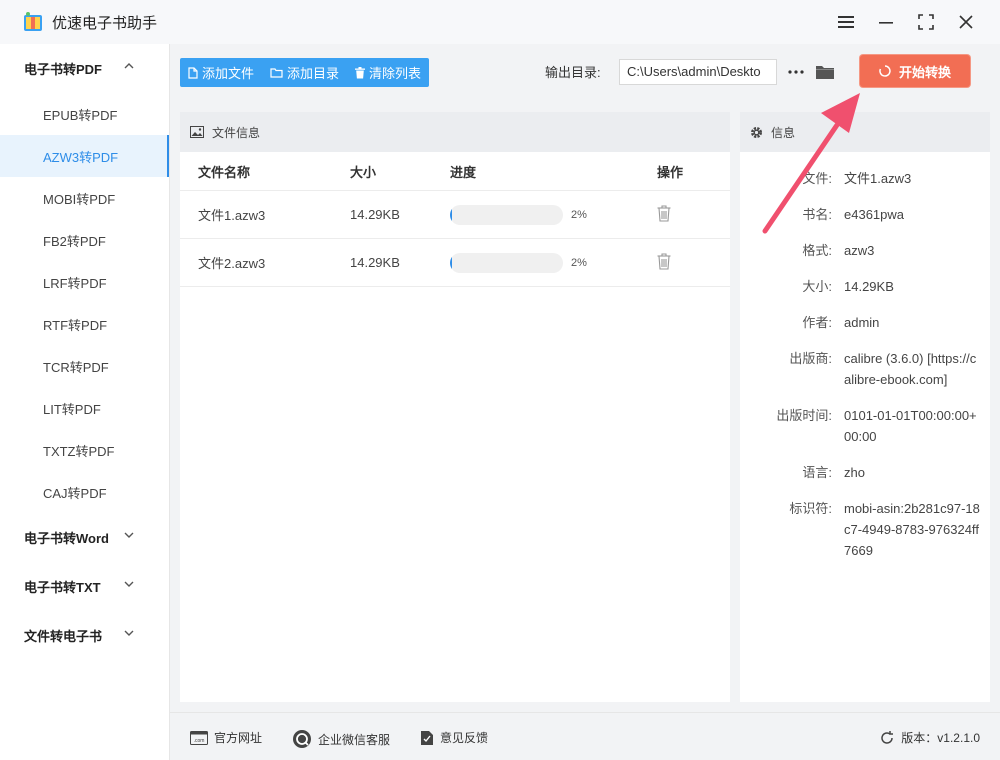  I want to click on meta-label: 书名:, so click(817, 214).